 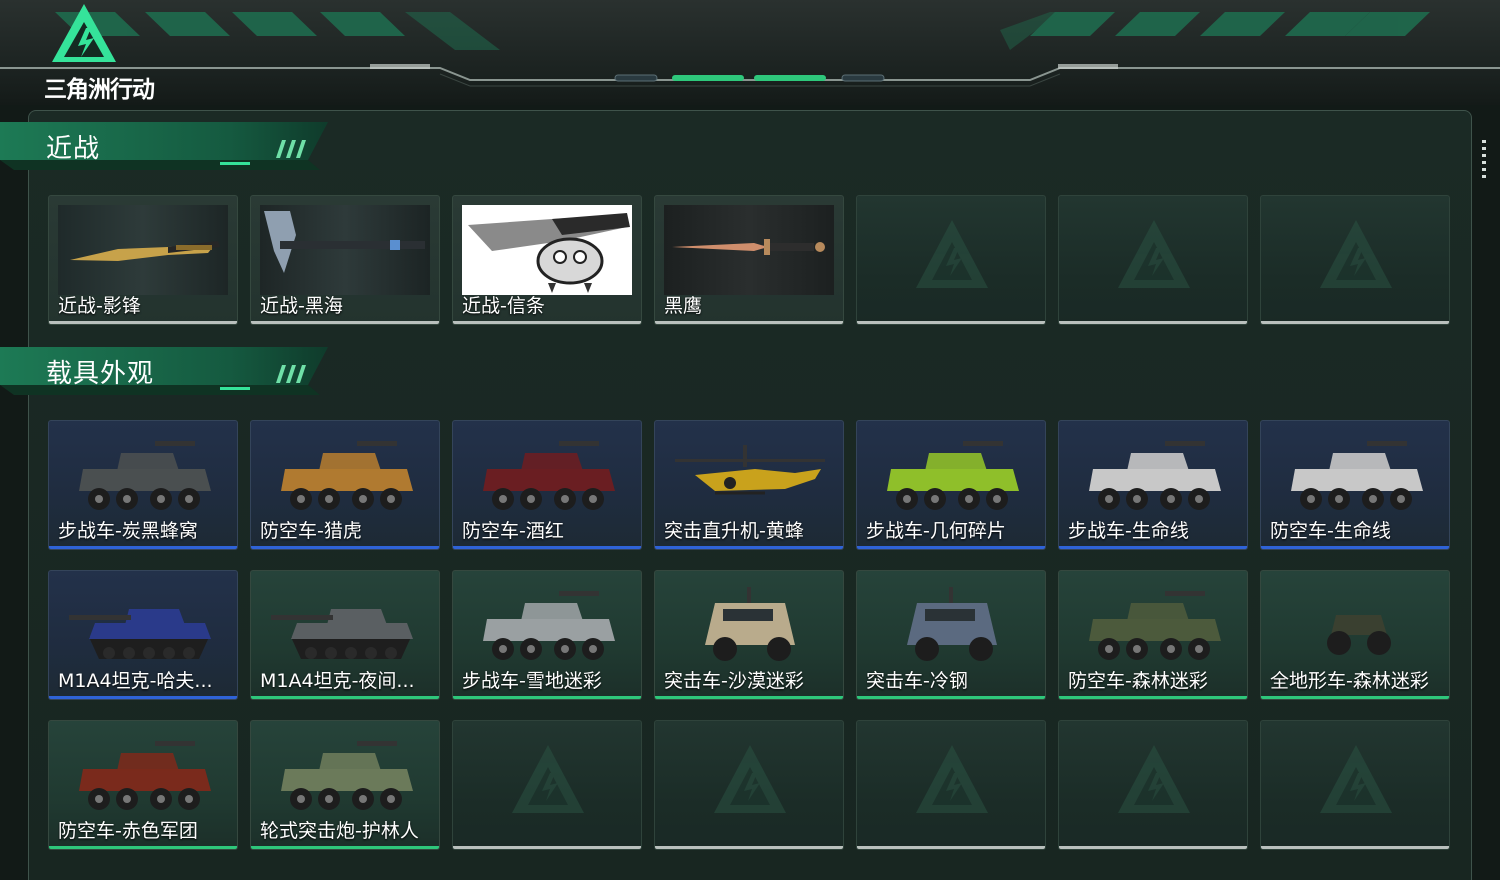 What do you see at coordinates (734, 681) in the screenshot?
I see `card-label: 突击车-沙漠迷彩` at bounding box center [734, 681].